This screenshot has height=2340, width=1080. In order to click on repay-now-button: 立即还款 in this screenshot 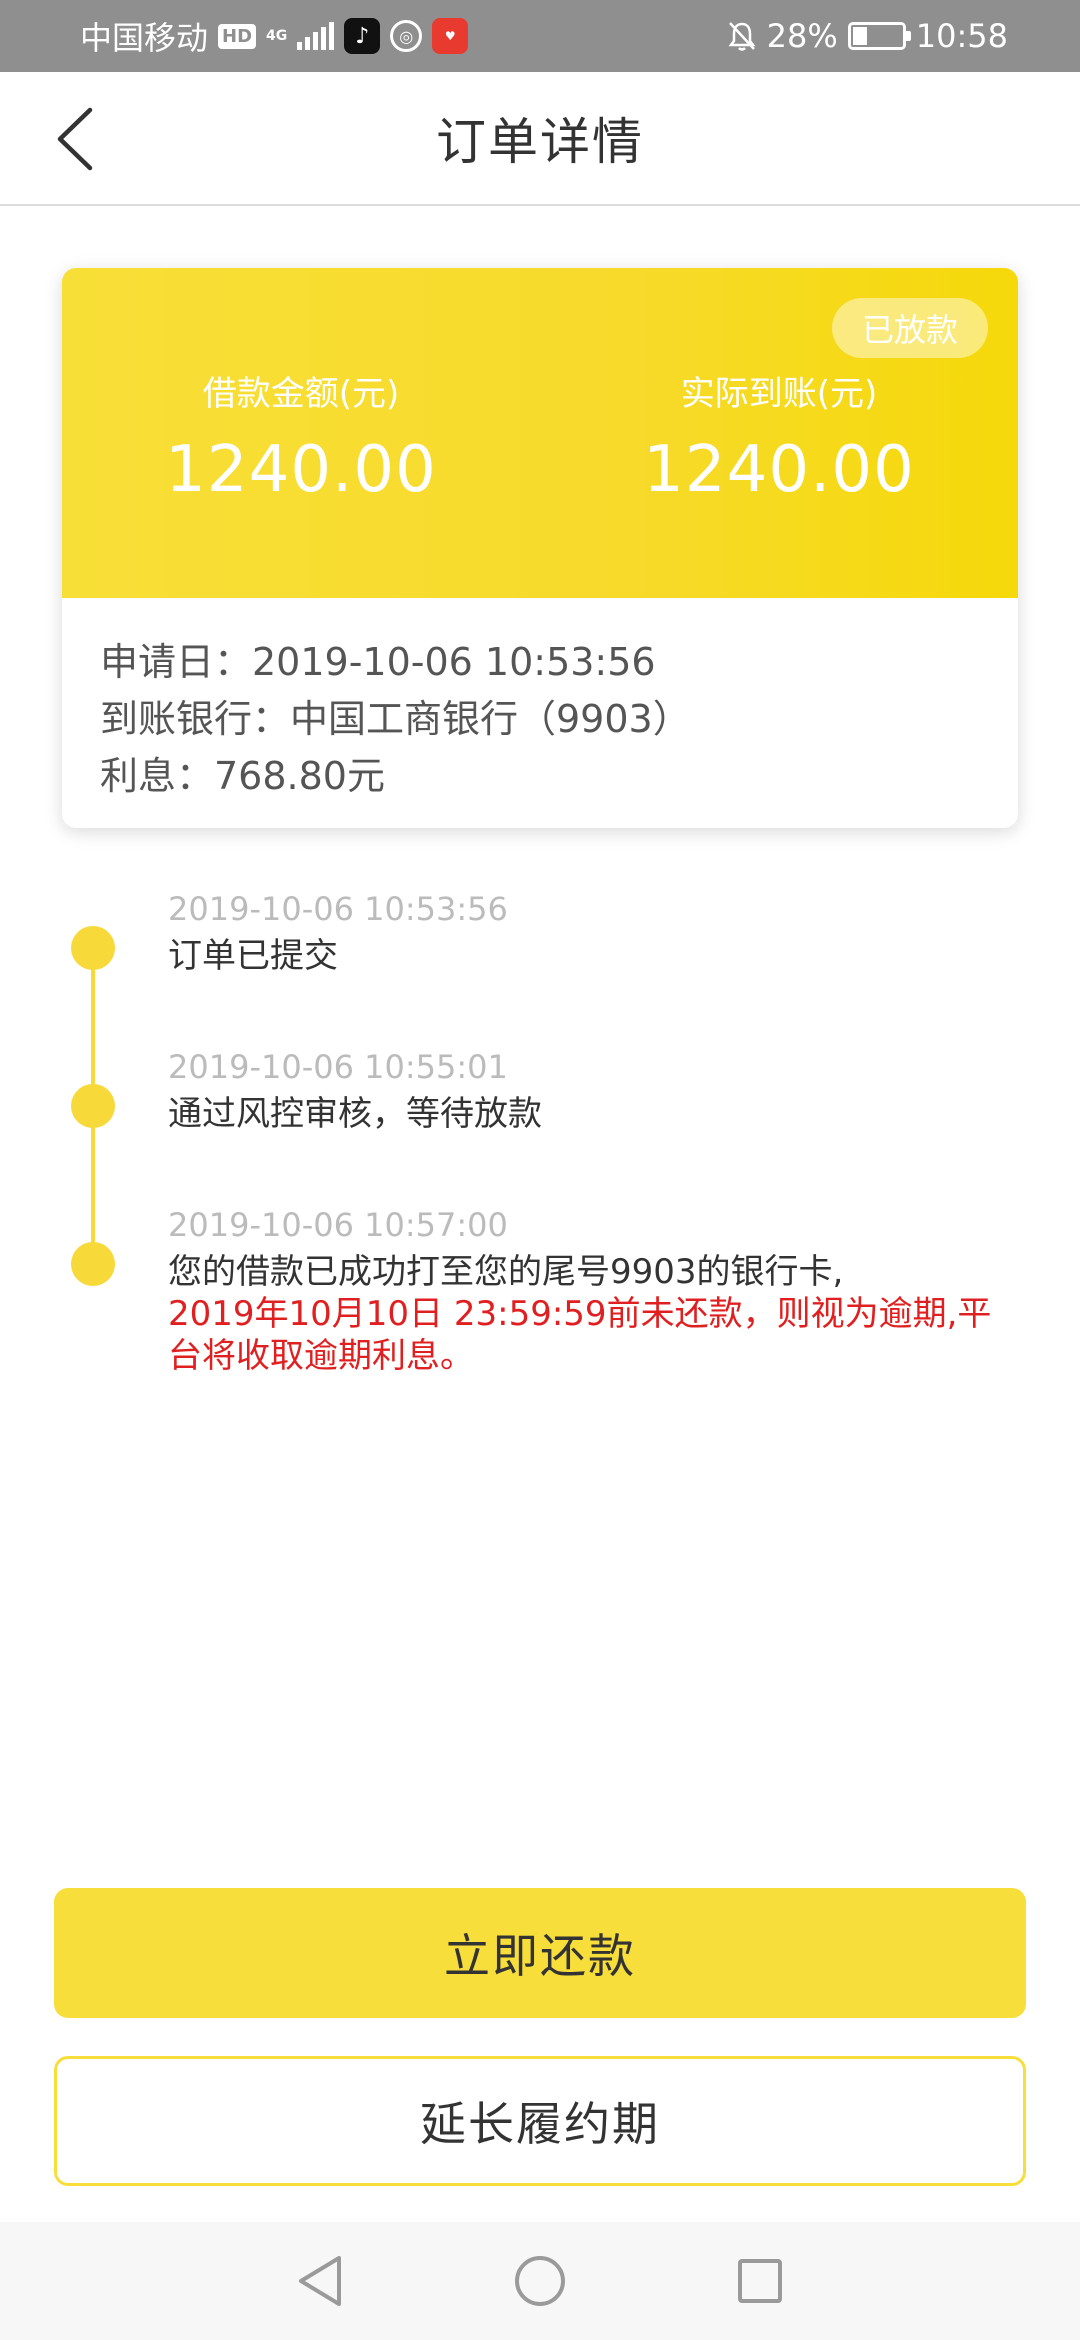, I will do `click(540, 1953)`.